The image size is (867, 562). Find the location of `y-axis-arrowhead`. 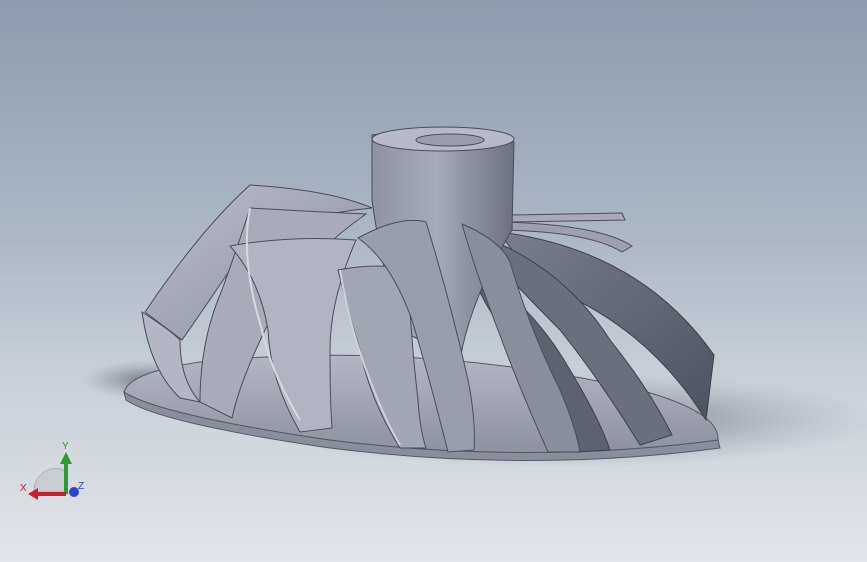

y-axis-arrowhead is located at coordinates (66, 458).